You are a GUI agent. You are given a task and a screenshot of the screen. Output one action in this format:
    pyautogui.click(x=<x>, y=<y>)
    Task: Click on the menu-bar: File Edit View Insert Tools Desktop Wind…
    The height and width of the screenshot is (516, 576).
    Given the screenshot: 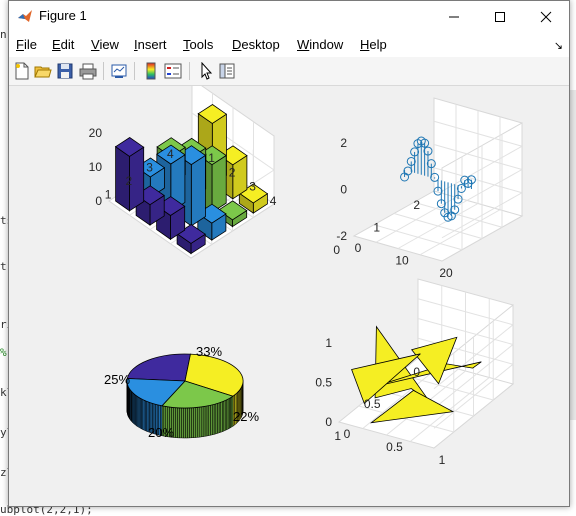 What is the action you would take?
    pyautogui.click(x=289, y=44)
    